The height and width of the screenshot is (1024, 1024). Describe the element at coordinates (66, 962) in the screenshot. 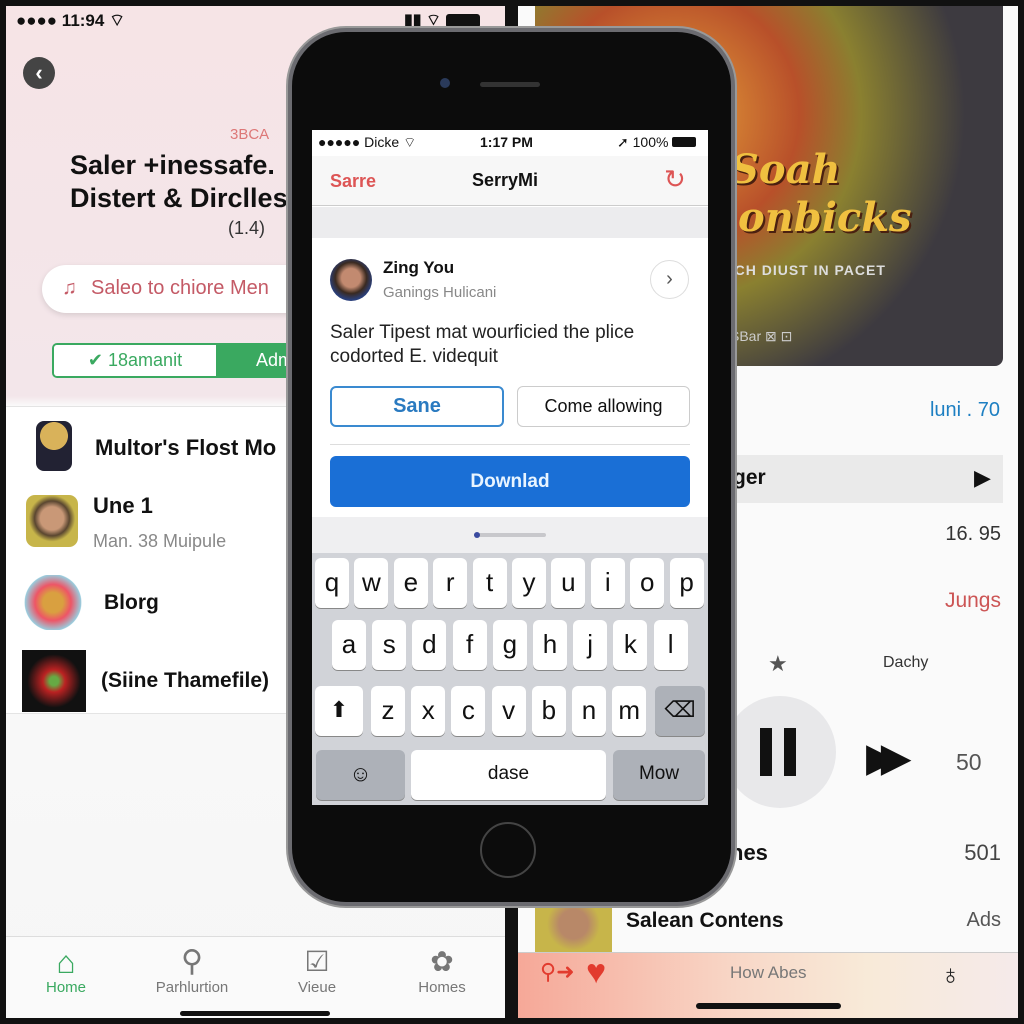

I see `home-icon: ⌂` at that location.